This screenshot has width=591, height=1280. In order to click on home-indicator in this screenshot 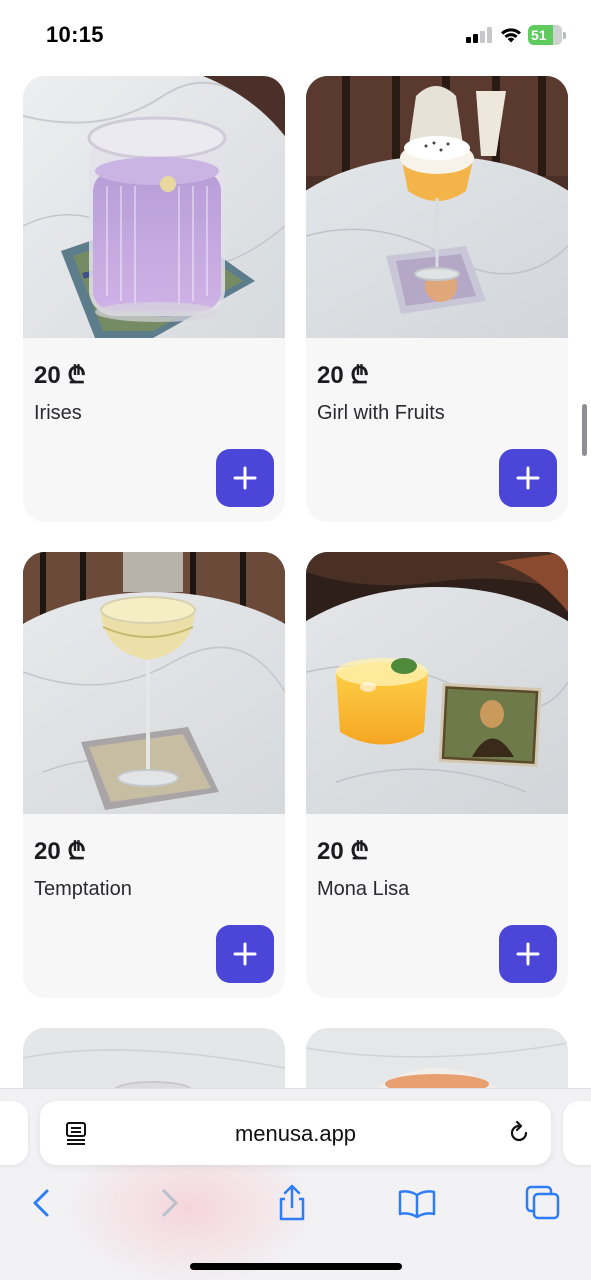, I will do `click(296, 1266)`.